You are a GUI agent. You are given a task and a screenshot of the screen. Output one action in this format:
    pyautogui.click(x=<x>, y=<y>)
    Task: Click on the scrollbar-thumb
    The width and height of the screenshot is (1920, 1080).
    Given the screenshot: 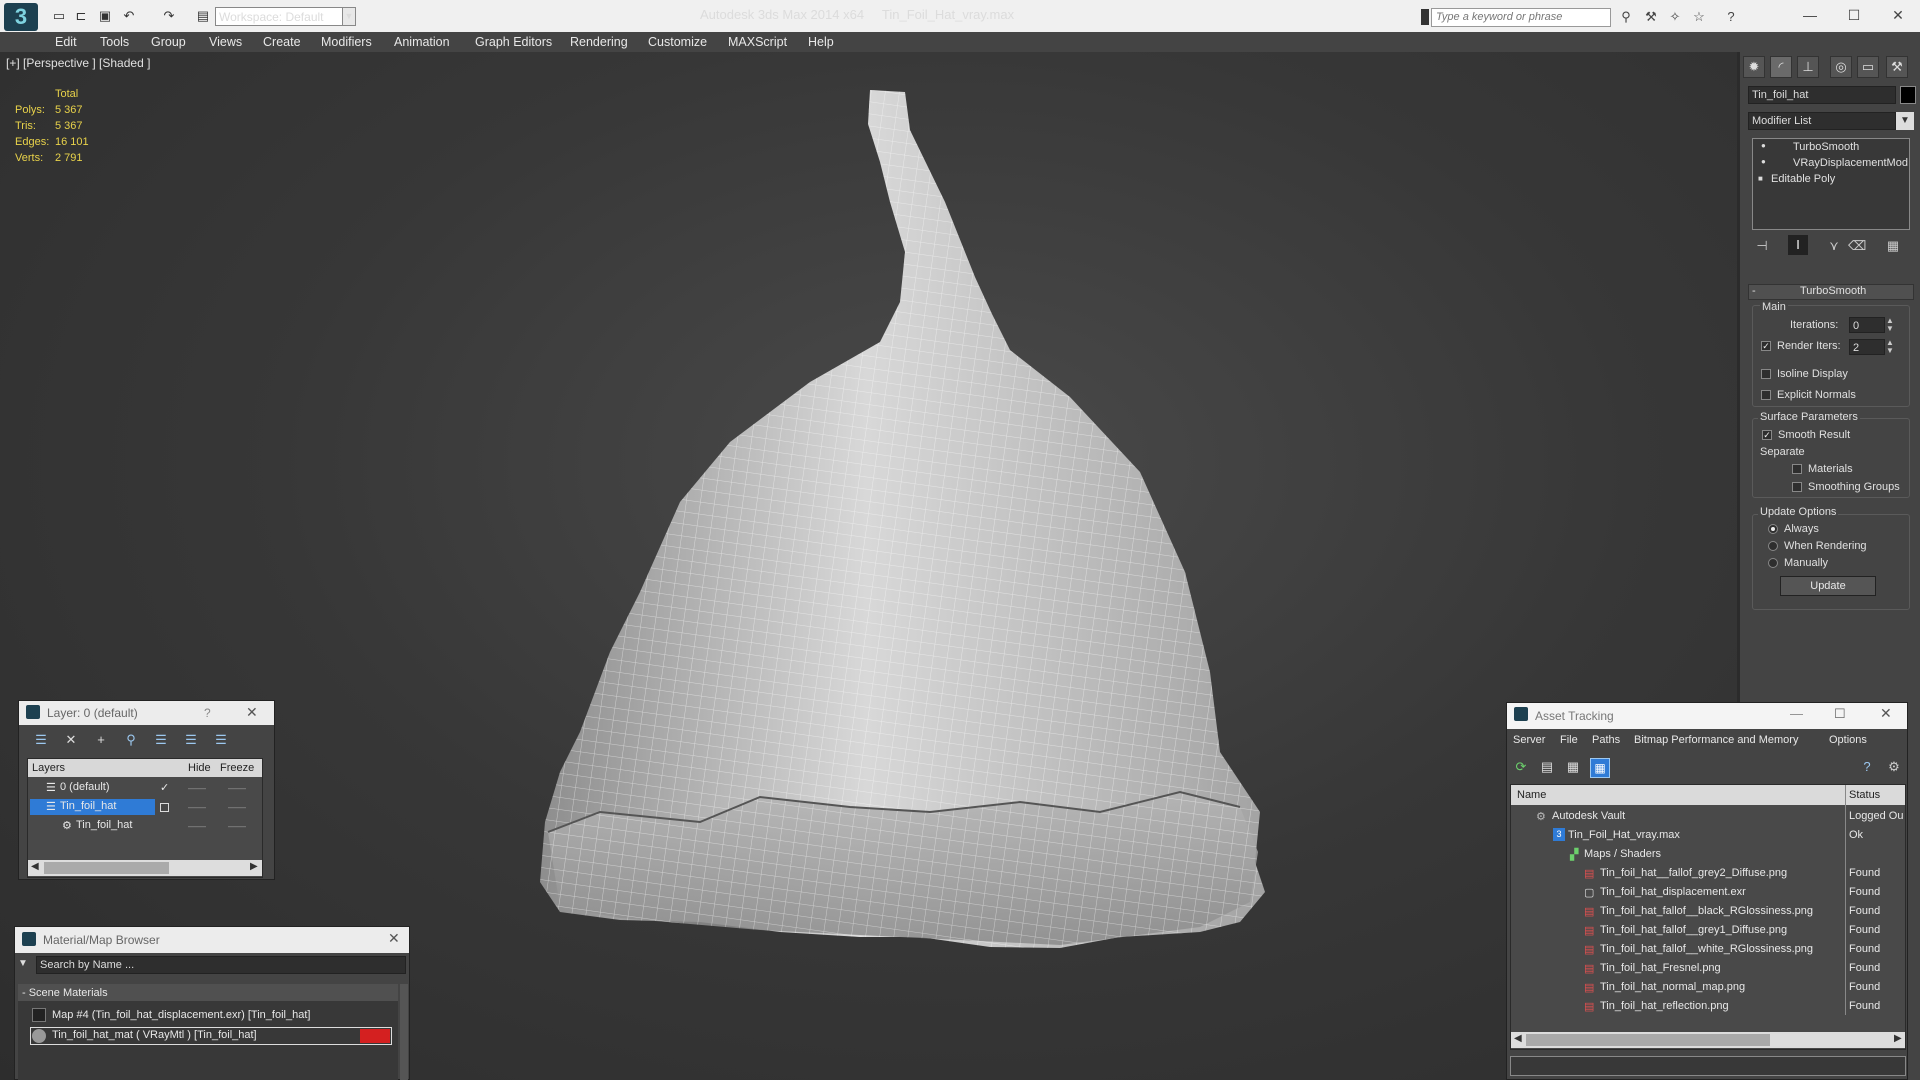 What is the action you would take?
    pyautogui.click(x=1648, y=1040)
    